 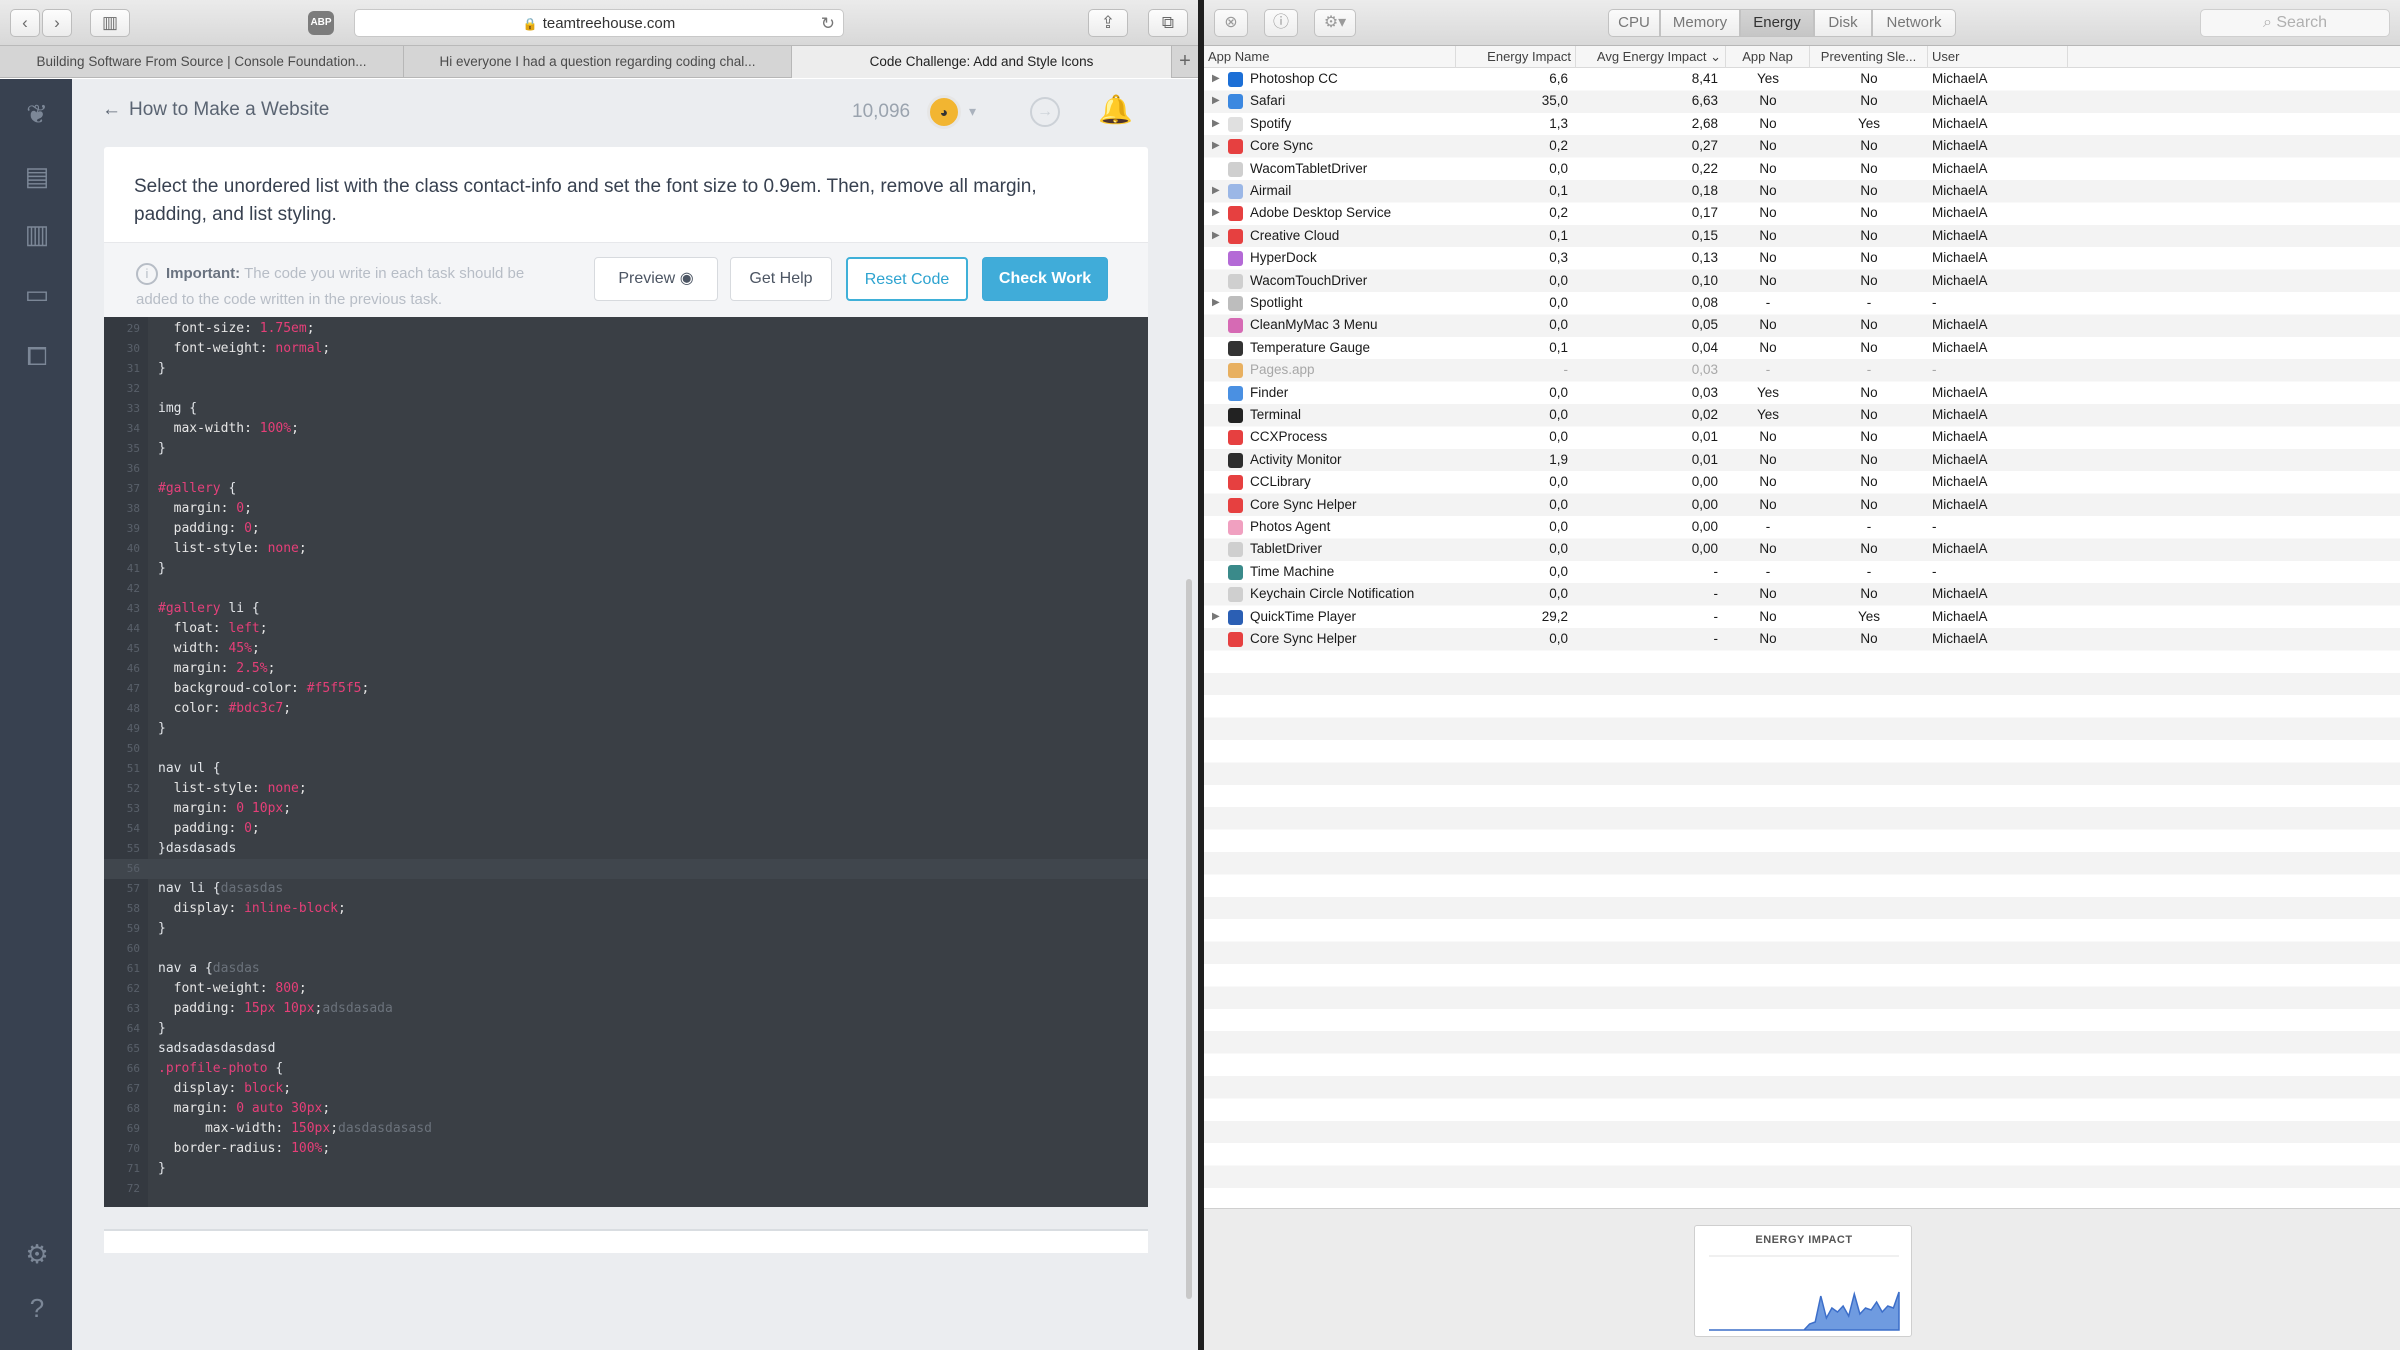 I want to click on back-button: ‹, so click(x=25, y=23).